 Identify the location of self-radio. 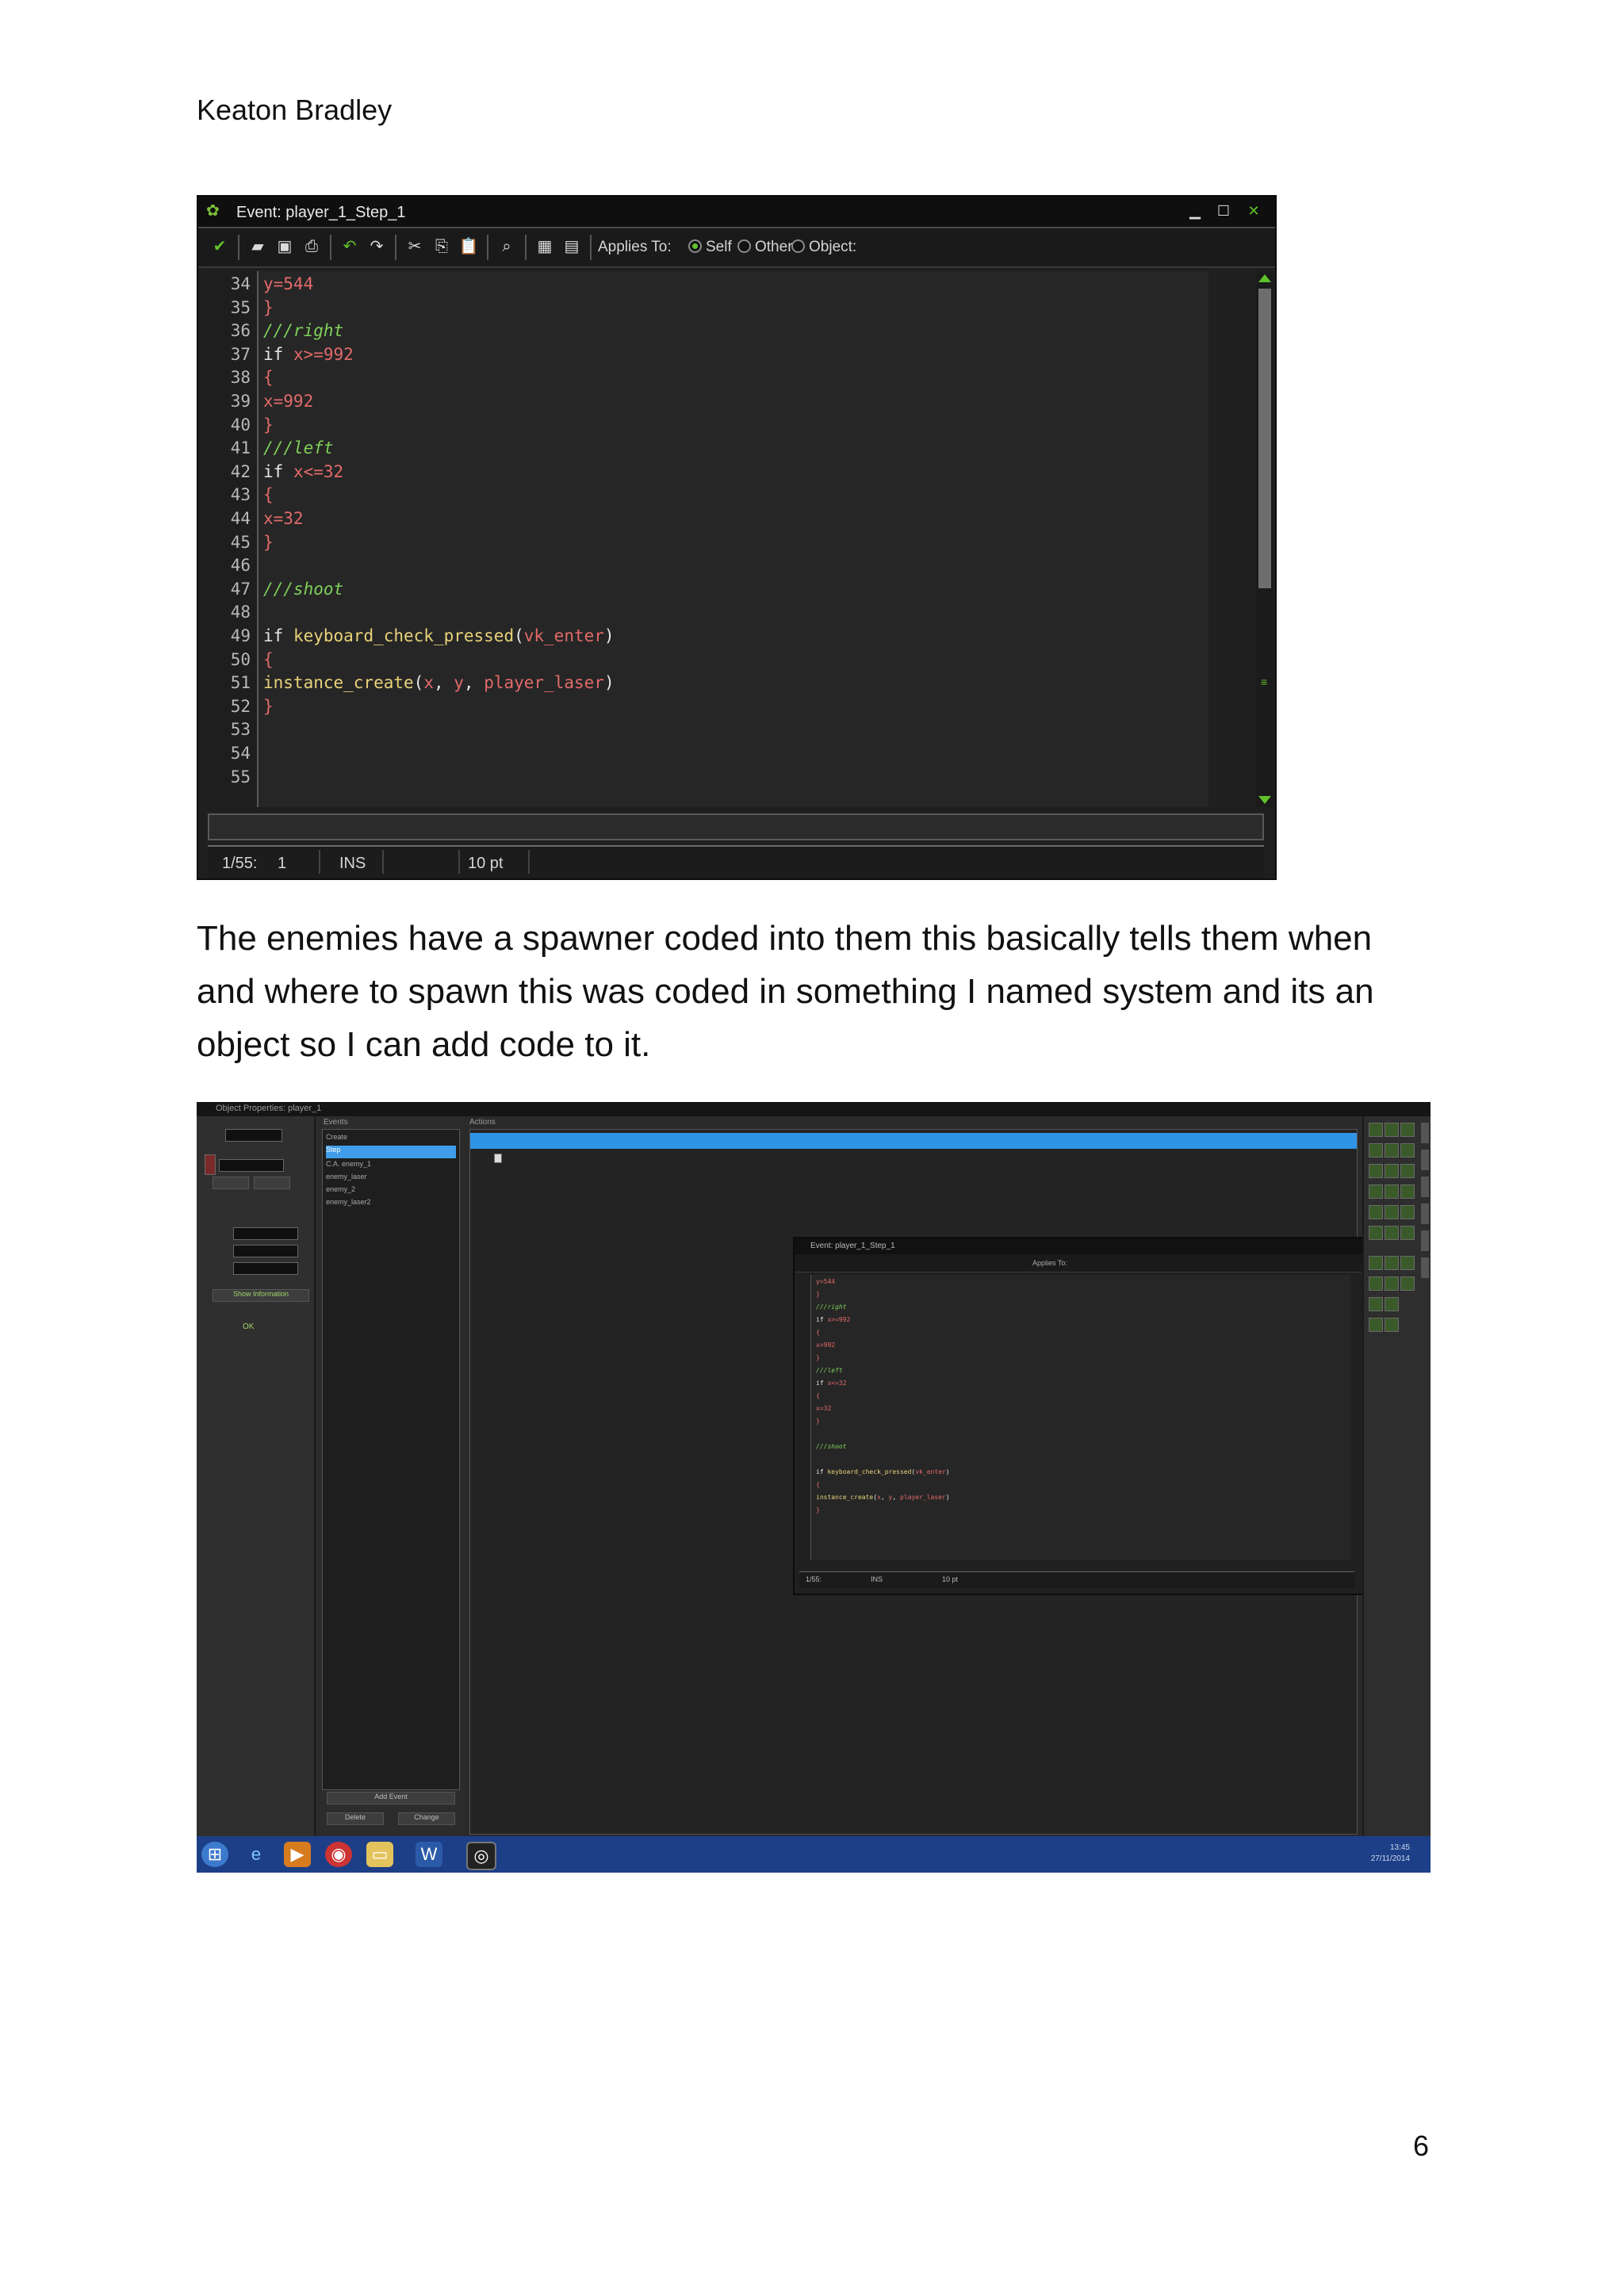
(695, 246).